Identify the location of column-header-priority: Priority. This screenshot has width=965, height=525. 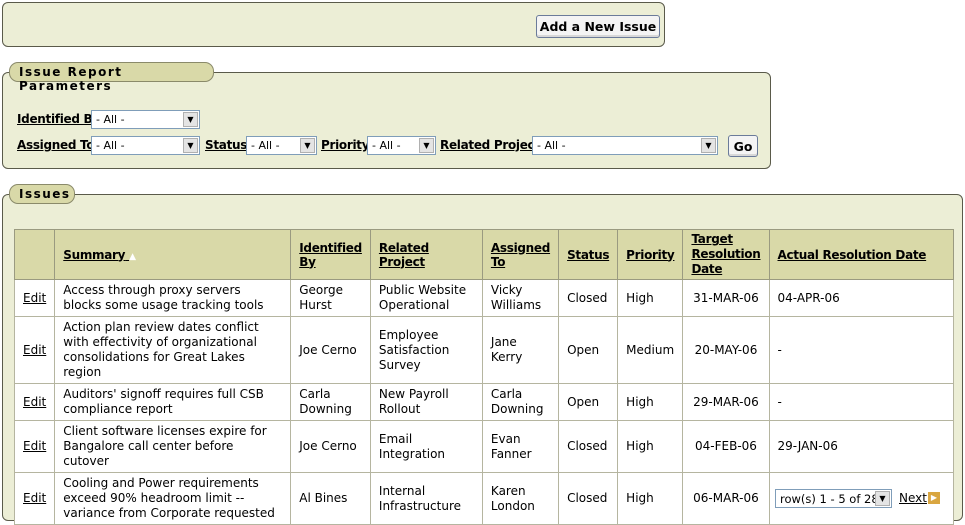
(650, 254).